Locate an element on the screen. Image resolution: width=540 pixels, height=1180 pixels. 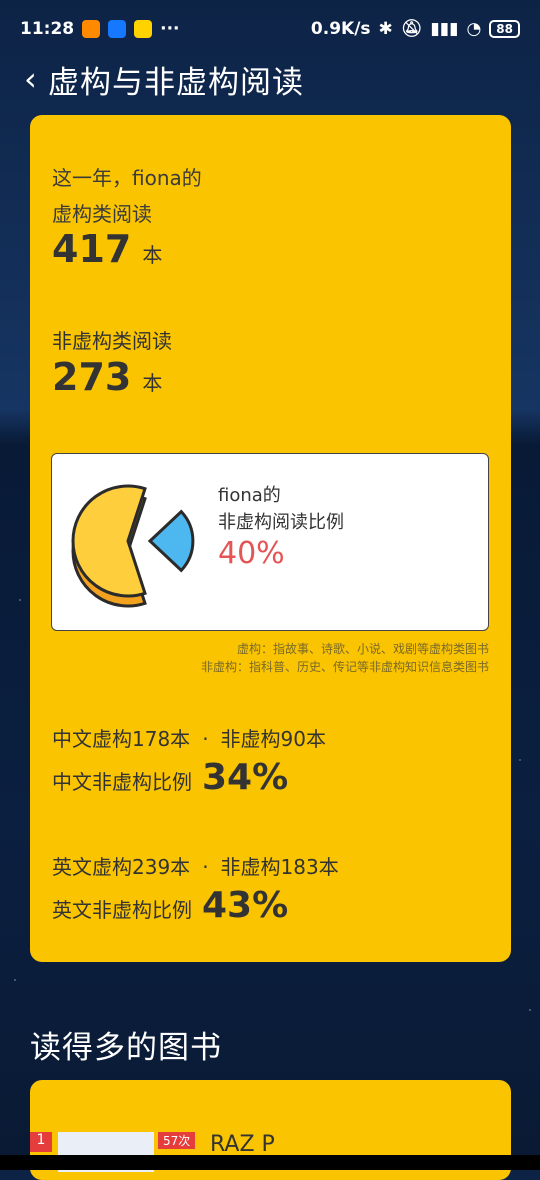
ratio-box: fiona的 非虚构阅读比例 40% is located at coordinates (270, 542).